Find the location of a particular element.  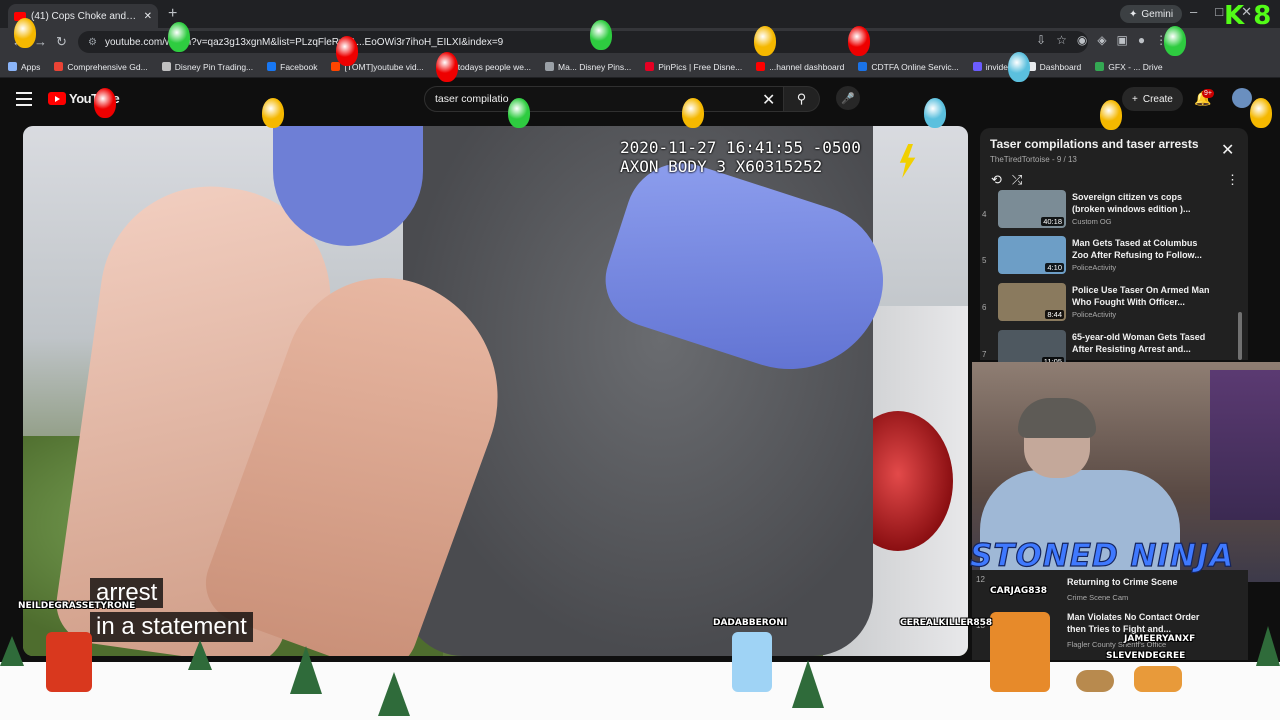

search-input: taser compilatio is located at coordinates (604, 99).